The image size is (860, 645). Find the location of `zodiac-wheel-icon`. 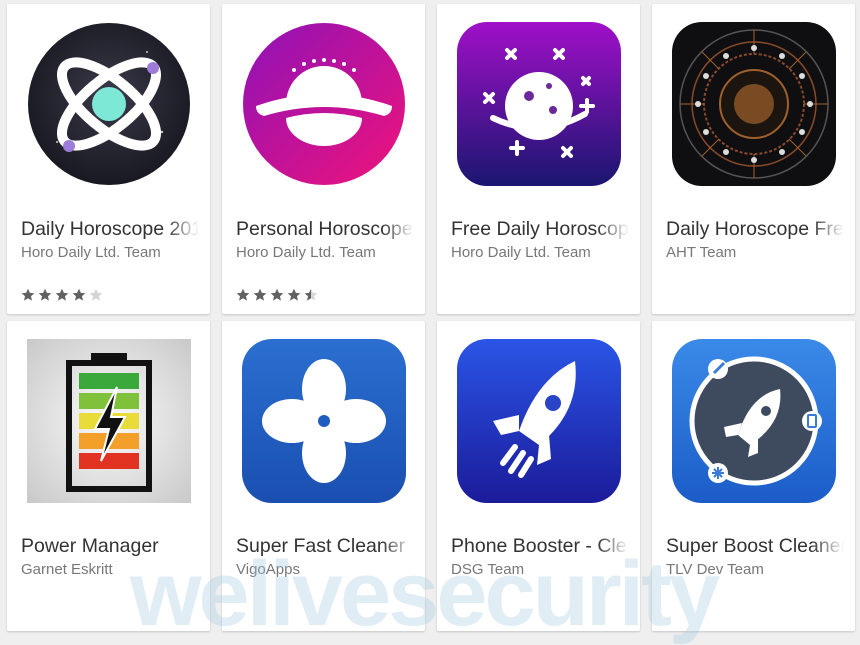

zodiac-wheel-icon is located at coordinates (754, 104).